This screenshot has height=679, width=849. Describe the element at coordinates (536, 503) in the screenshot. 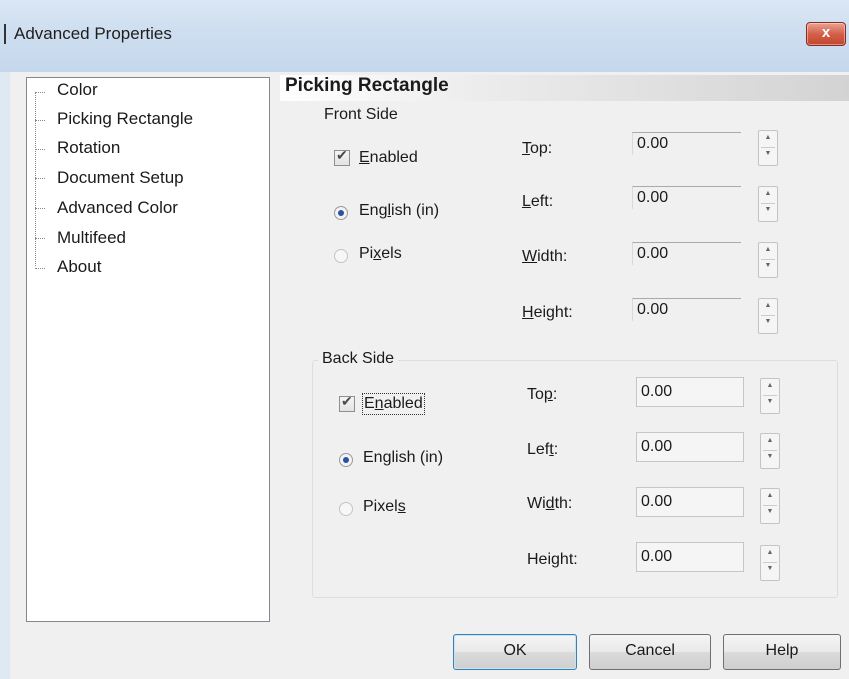

I see `label-part: Wi` at that location.